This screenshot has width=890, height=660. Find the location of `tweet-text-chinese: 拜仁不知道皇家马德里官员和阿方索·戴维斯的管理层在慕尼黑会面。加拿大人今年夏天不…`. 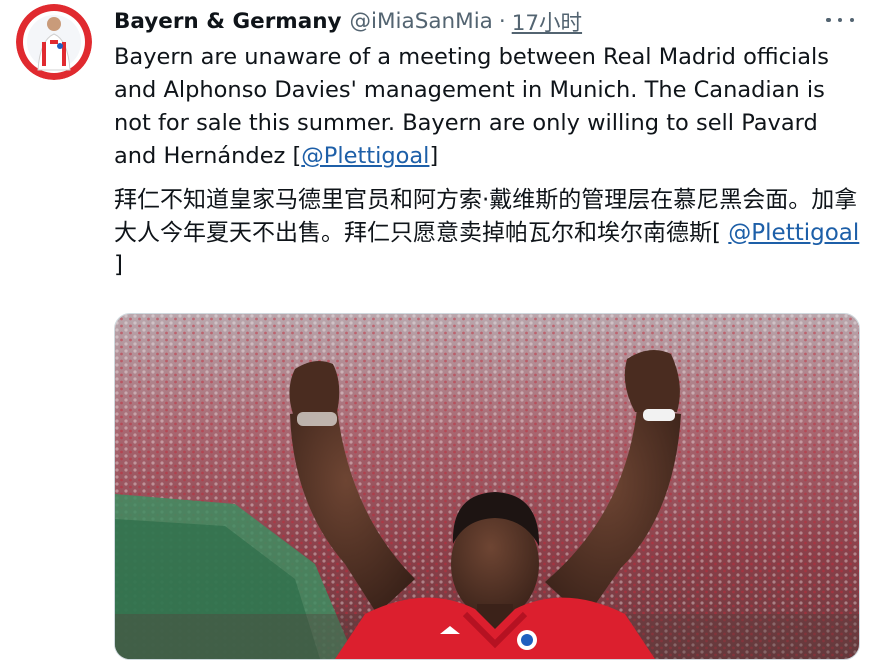

tweet-text-chinese: 拜仁不知道皇家马德里官员和阿方索·戴维斯的管理层在慕尼黑会面。加拿大人今年夏天不… is located at coordinates (489, 233).